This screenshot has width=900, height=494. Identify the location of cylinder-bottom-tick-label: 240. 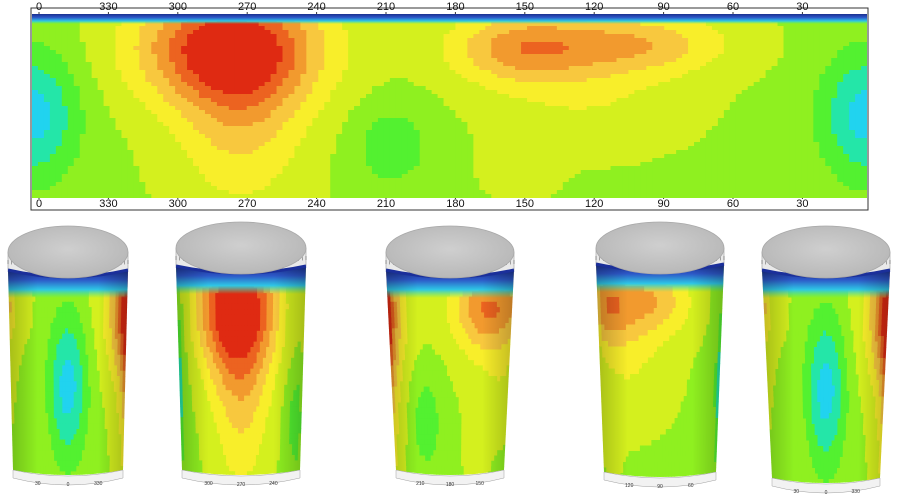
(273, 484).